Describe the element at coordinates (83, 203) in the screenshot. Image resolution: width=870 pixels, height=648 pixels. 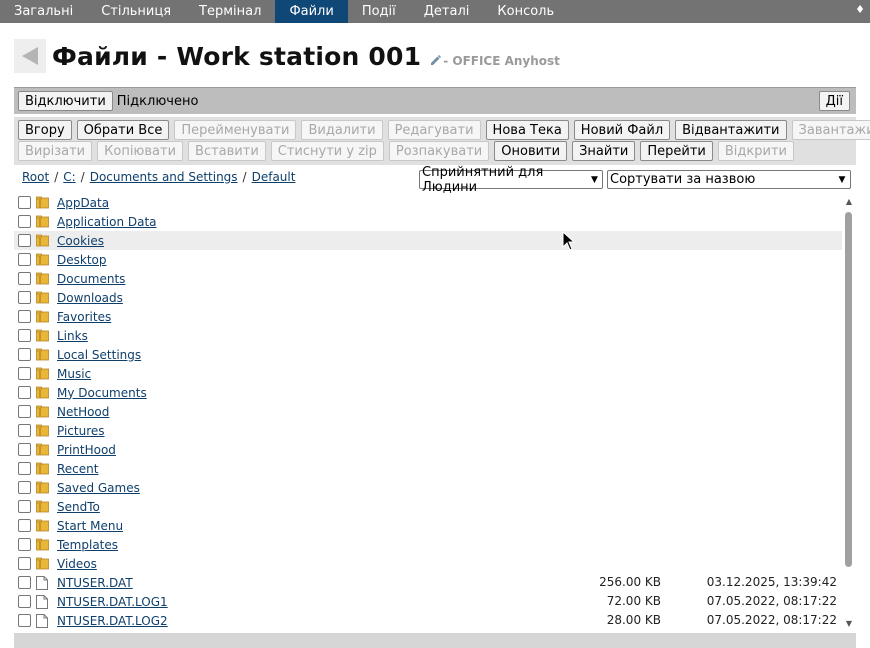
I see `file-name-link: AppData` at that location.